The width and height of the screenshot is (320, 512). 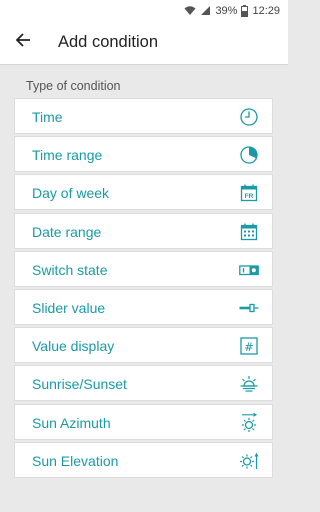 What do you see at coordinates (67, 155) in the screenshot?
I see `condition-label: Time range` at bounding box center [67, 155].